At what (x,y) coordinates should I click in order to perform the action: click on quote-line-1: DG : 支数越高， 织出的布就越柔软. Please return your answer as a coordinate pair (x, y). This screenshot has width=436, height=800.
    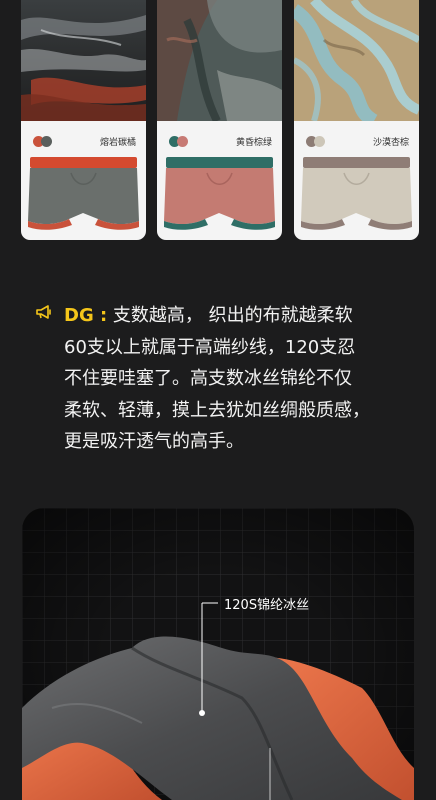
    Looking at the image, I should click on (208, 315).